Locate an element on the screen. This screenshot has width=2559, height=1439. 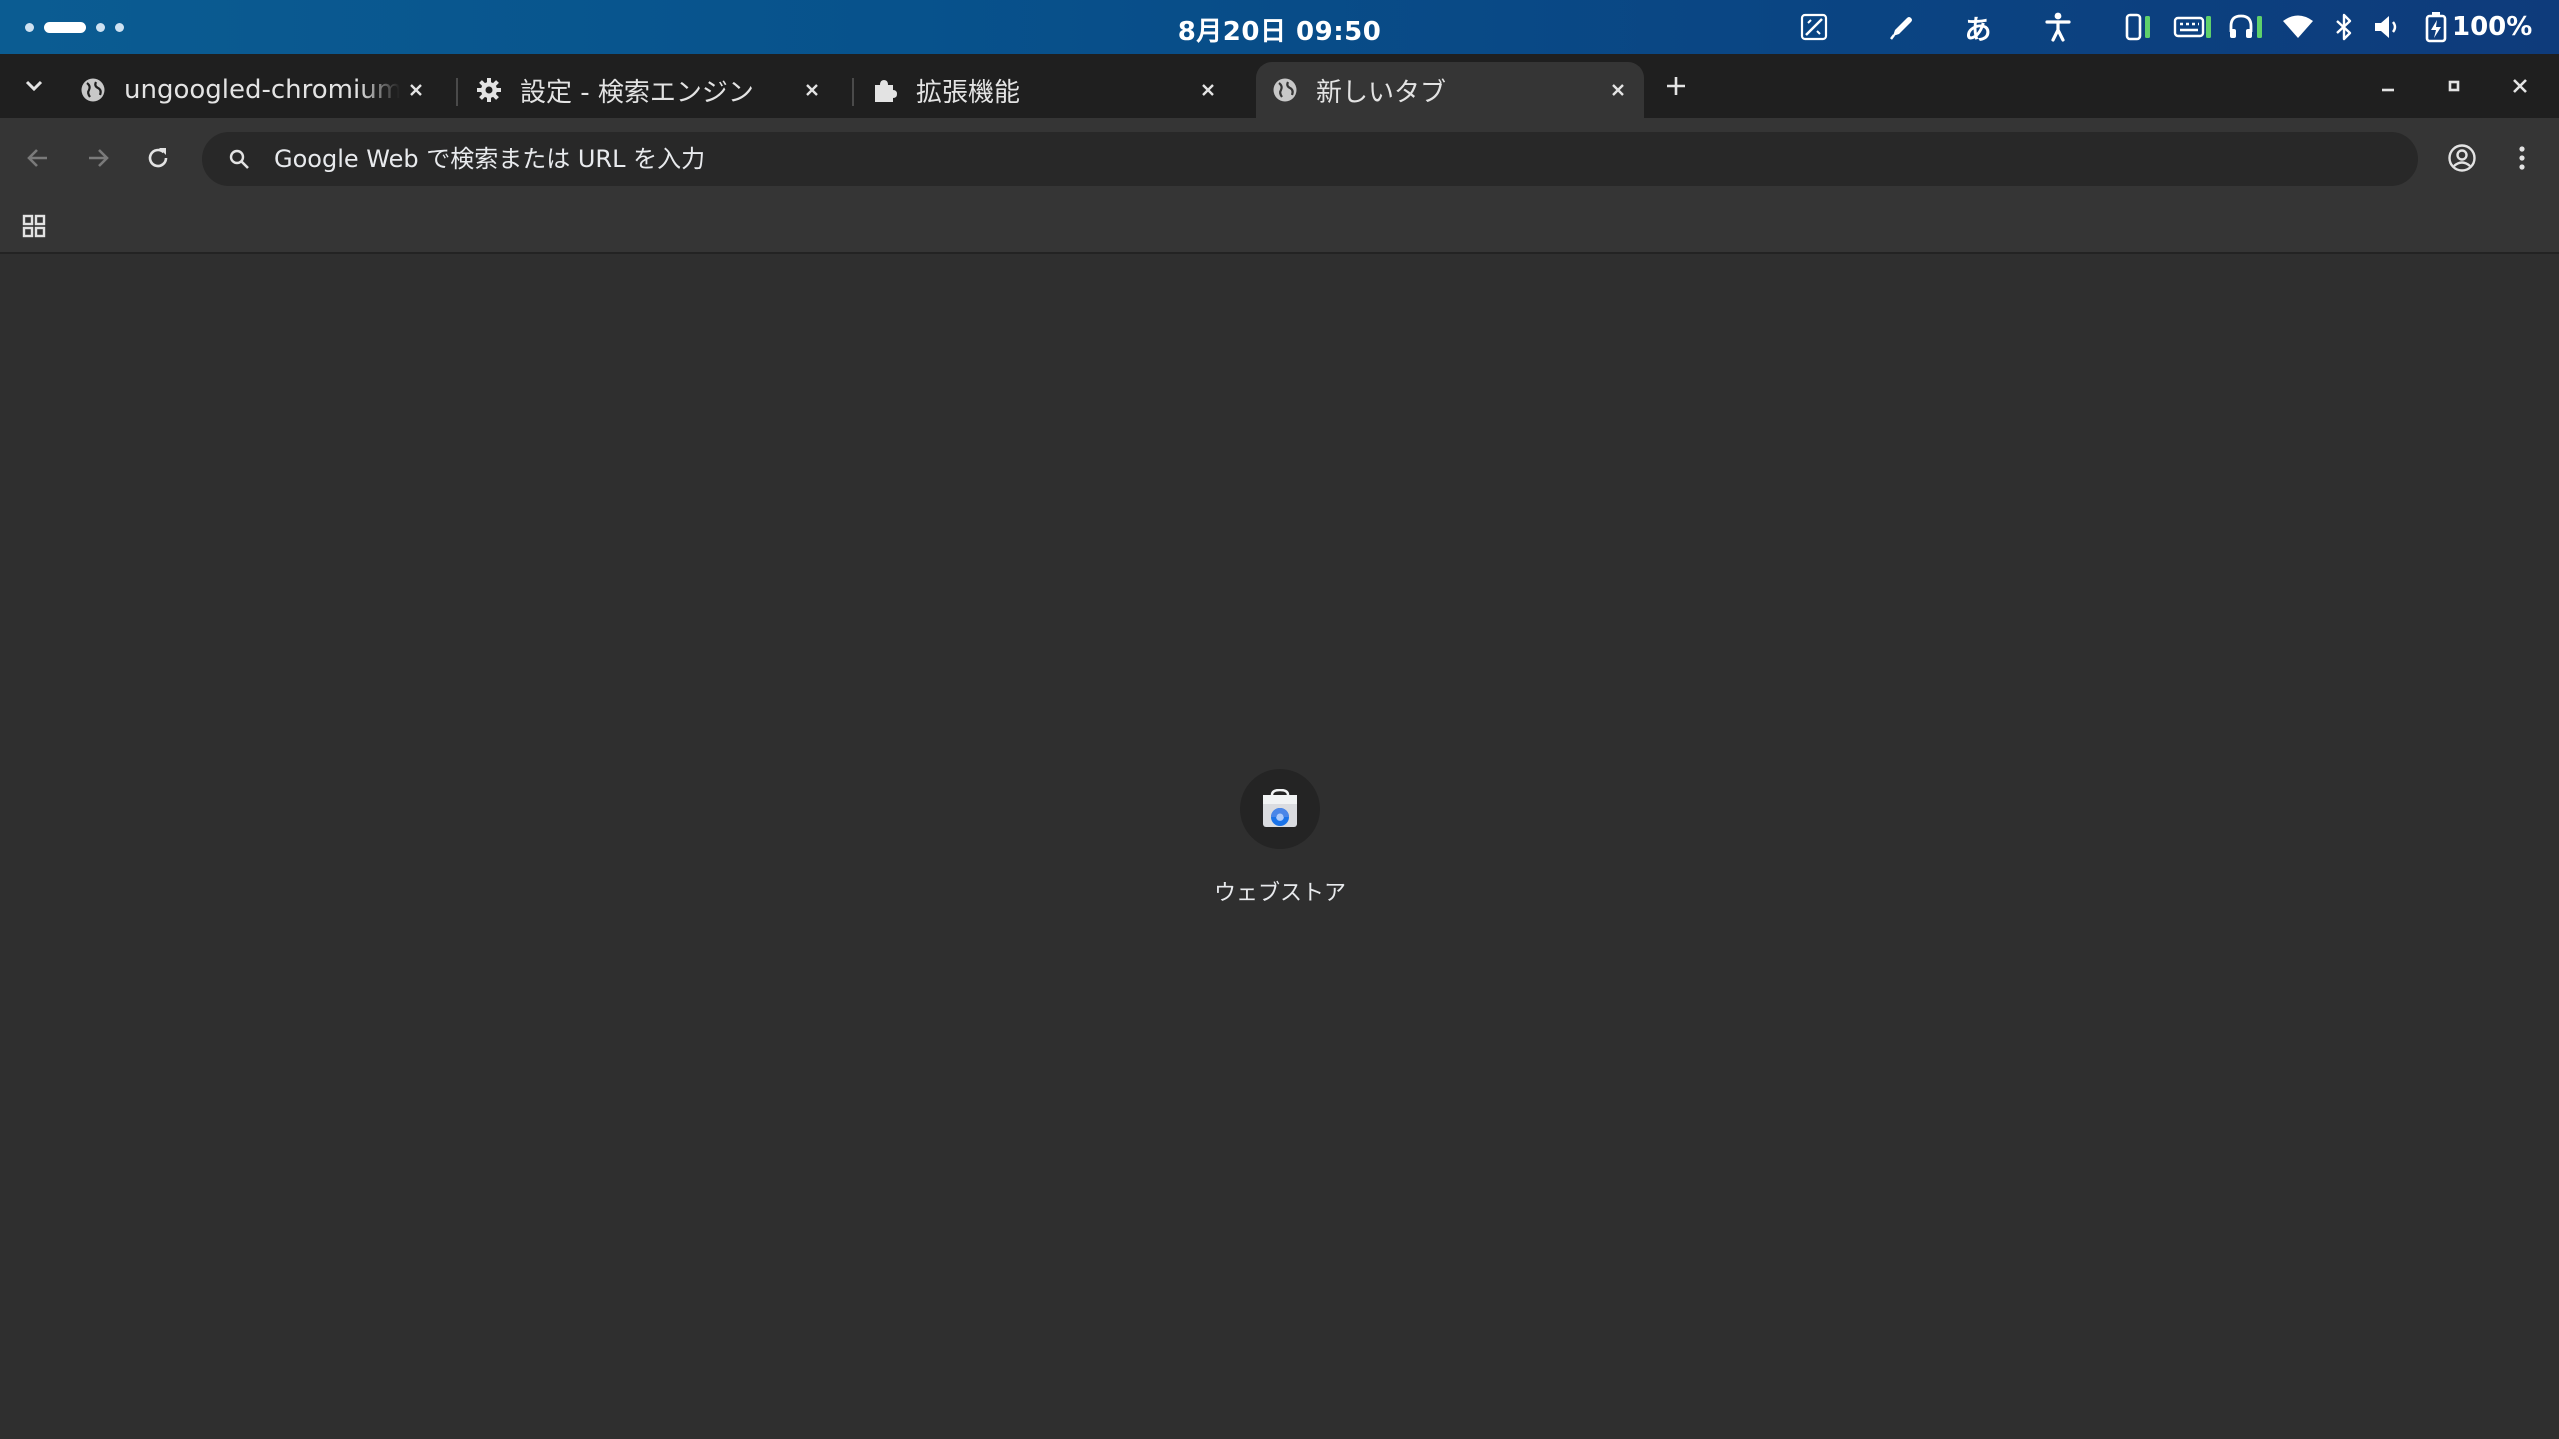
account-icon is located at coordinates (2462, 158).